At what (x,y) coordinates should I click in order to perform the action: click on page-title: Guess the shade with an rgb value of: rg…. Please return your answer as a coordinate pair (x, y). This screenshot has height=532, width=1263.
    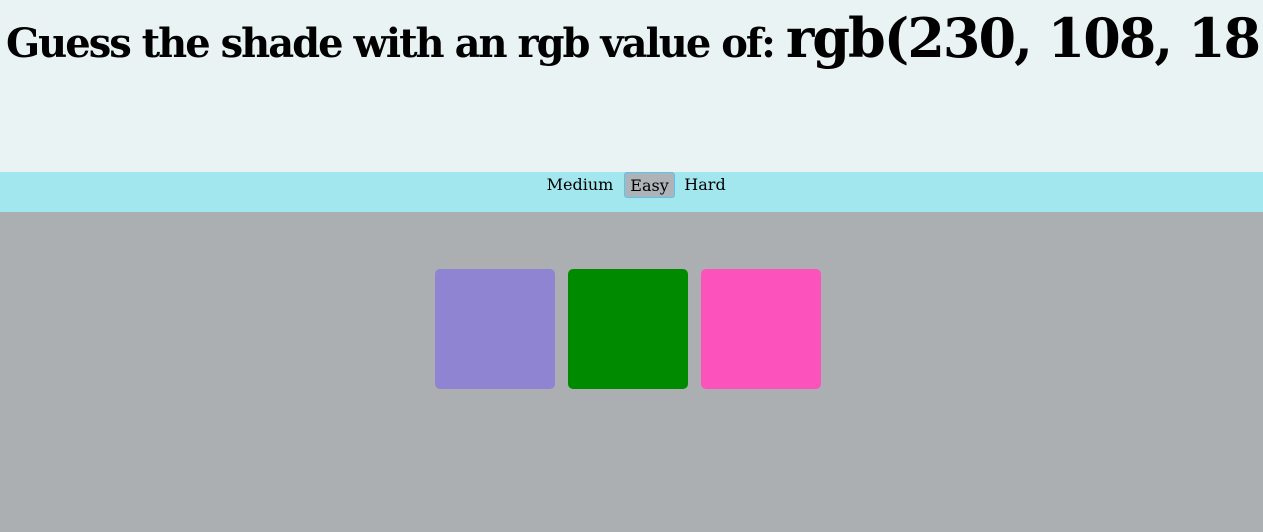
    Looking at the image, I should click on (634, 38).